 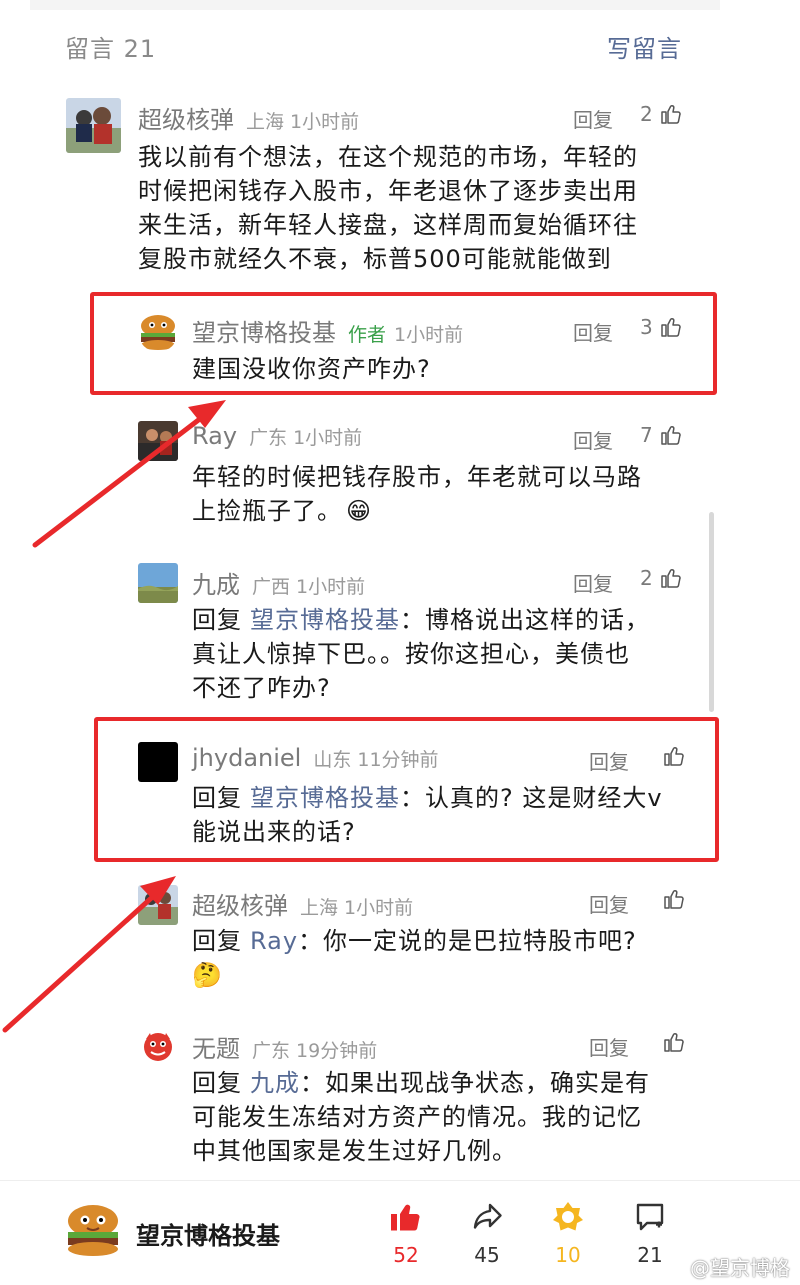 What do you see at coordinates (487, 1216) in the screenshot?
I see `share-icon` at bounding box center [487, 1216].